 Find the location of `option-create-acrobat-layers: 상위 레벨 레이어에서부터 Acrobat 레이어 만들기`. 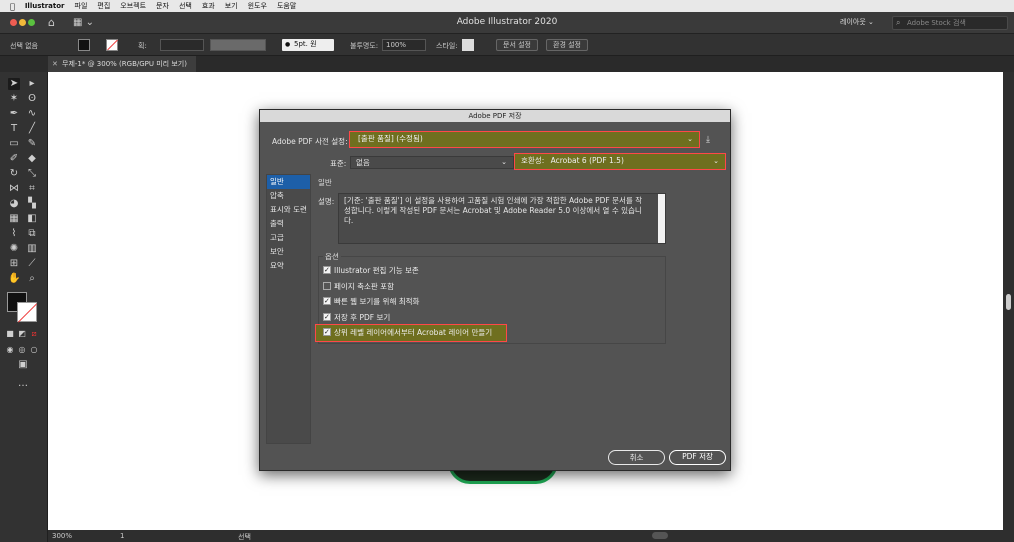

option-create-acrobat-layers: 상위 레벨 레이어에서부터 Acrobat 레이어 만들기 is located at coordinates (407, 332).